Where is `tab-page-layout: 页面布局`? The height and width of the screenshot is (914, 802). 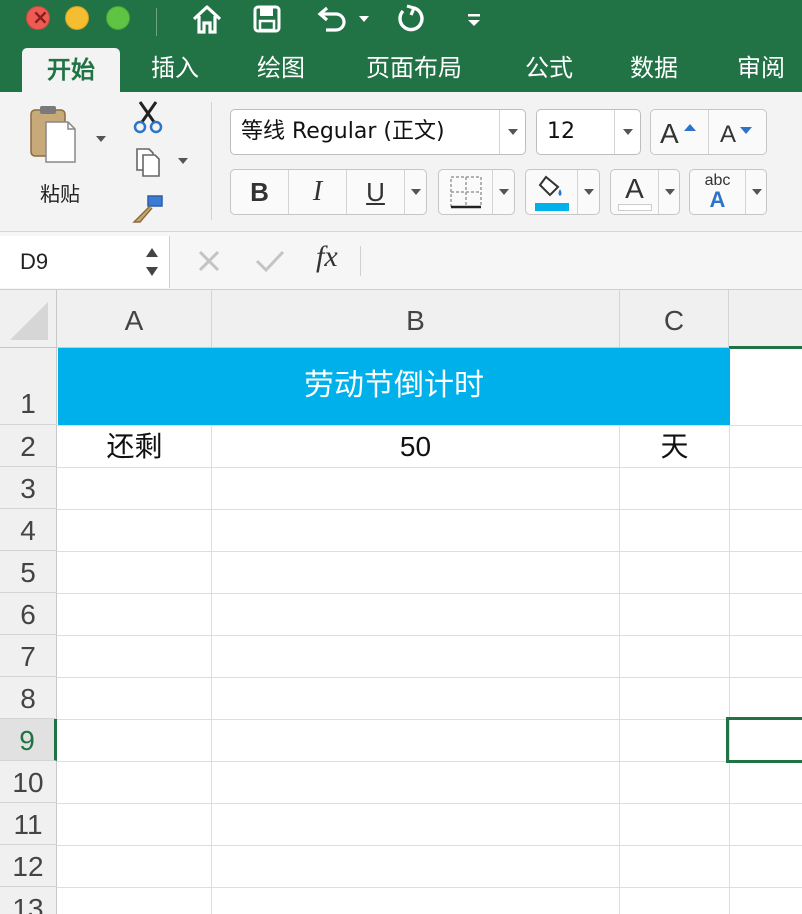
tab-page-layout: 页面布局 is located at coordinates (414, 68).